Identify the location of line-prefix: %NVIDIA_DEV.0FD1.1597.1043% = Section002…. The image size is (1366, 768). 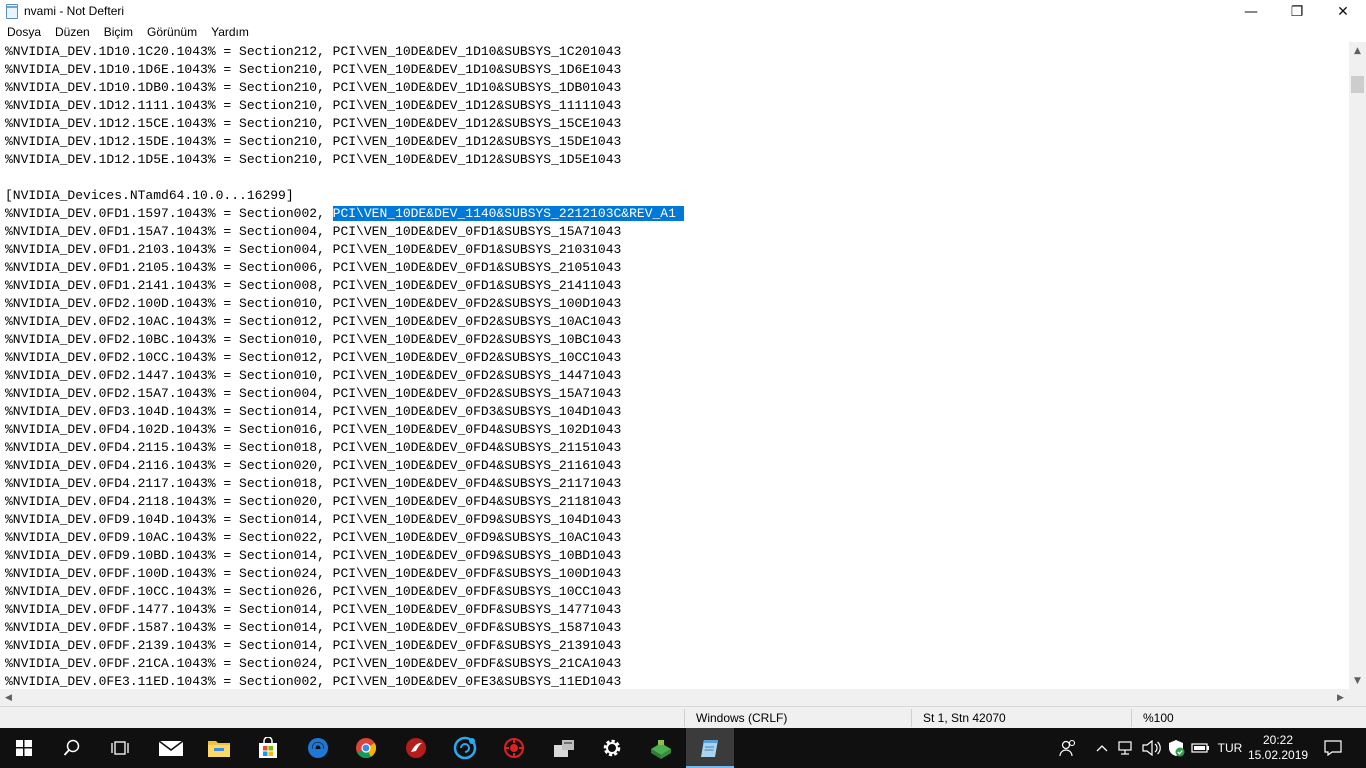
(169, 213).